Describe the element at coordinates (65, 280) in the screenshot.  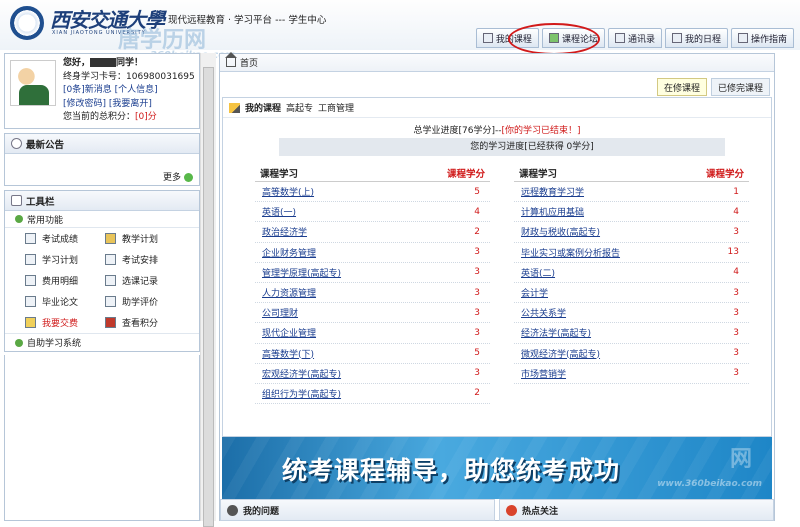
I see `tool-fee-details: 费用明细` at that location.